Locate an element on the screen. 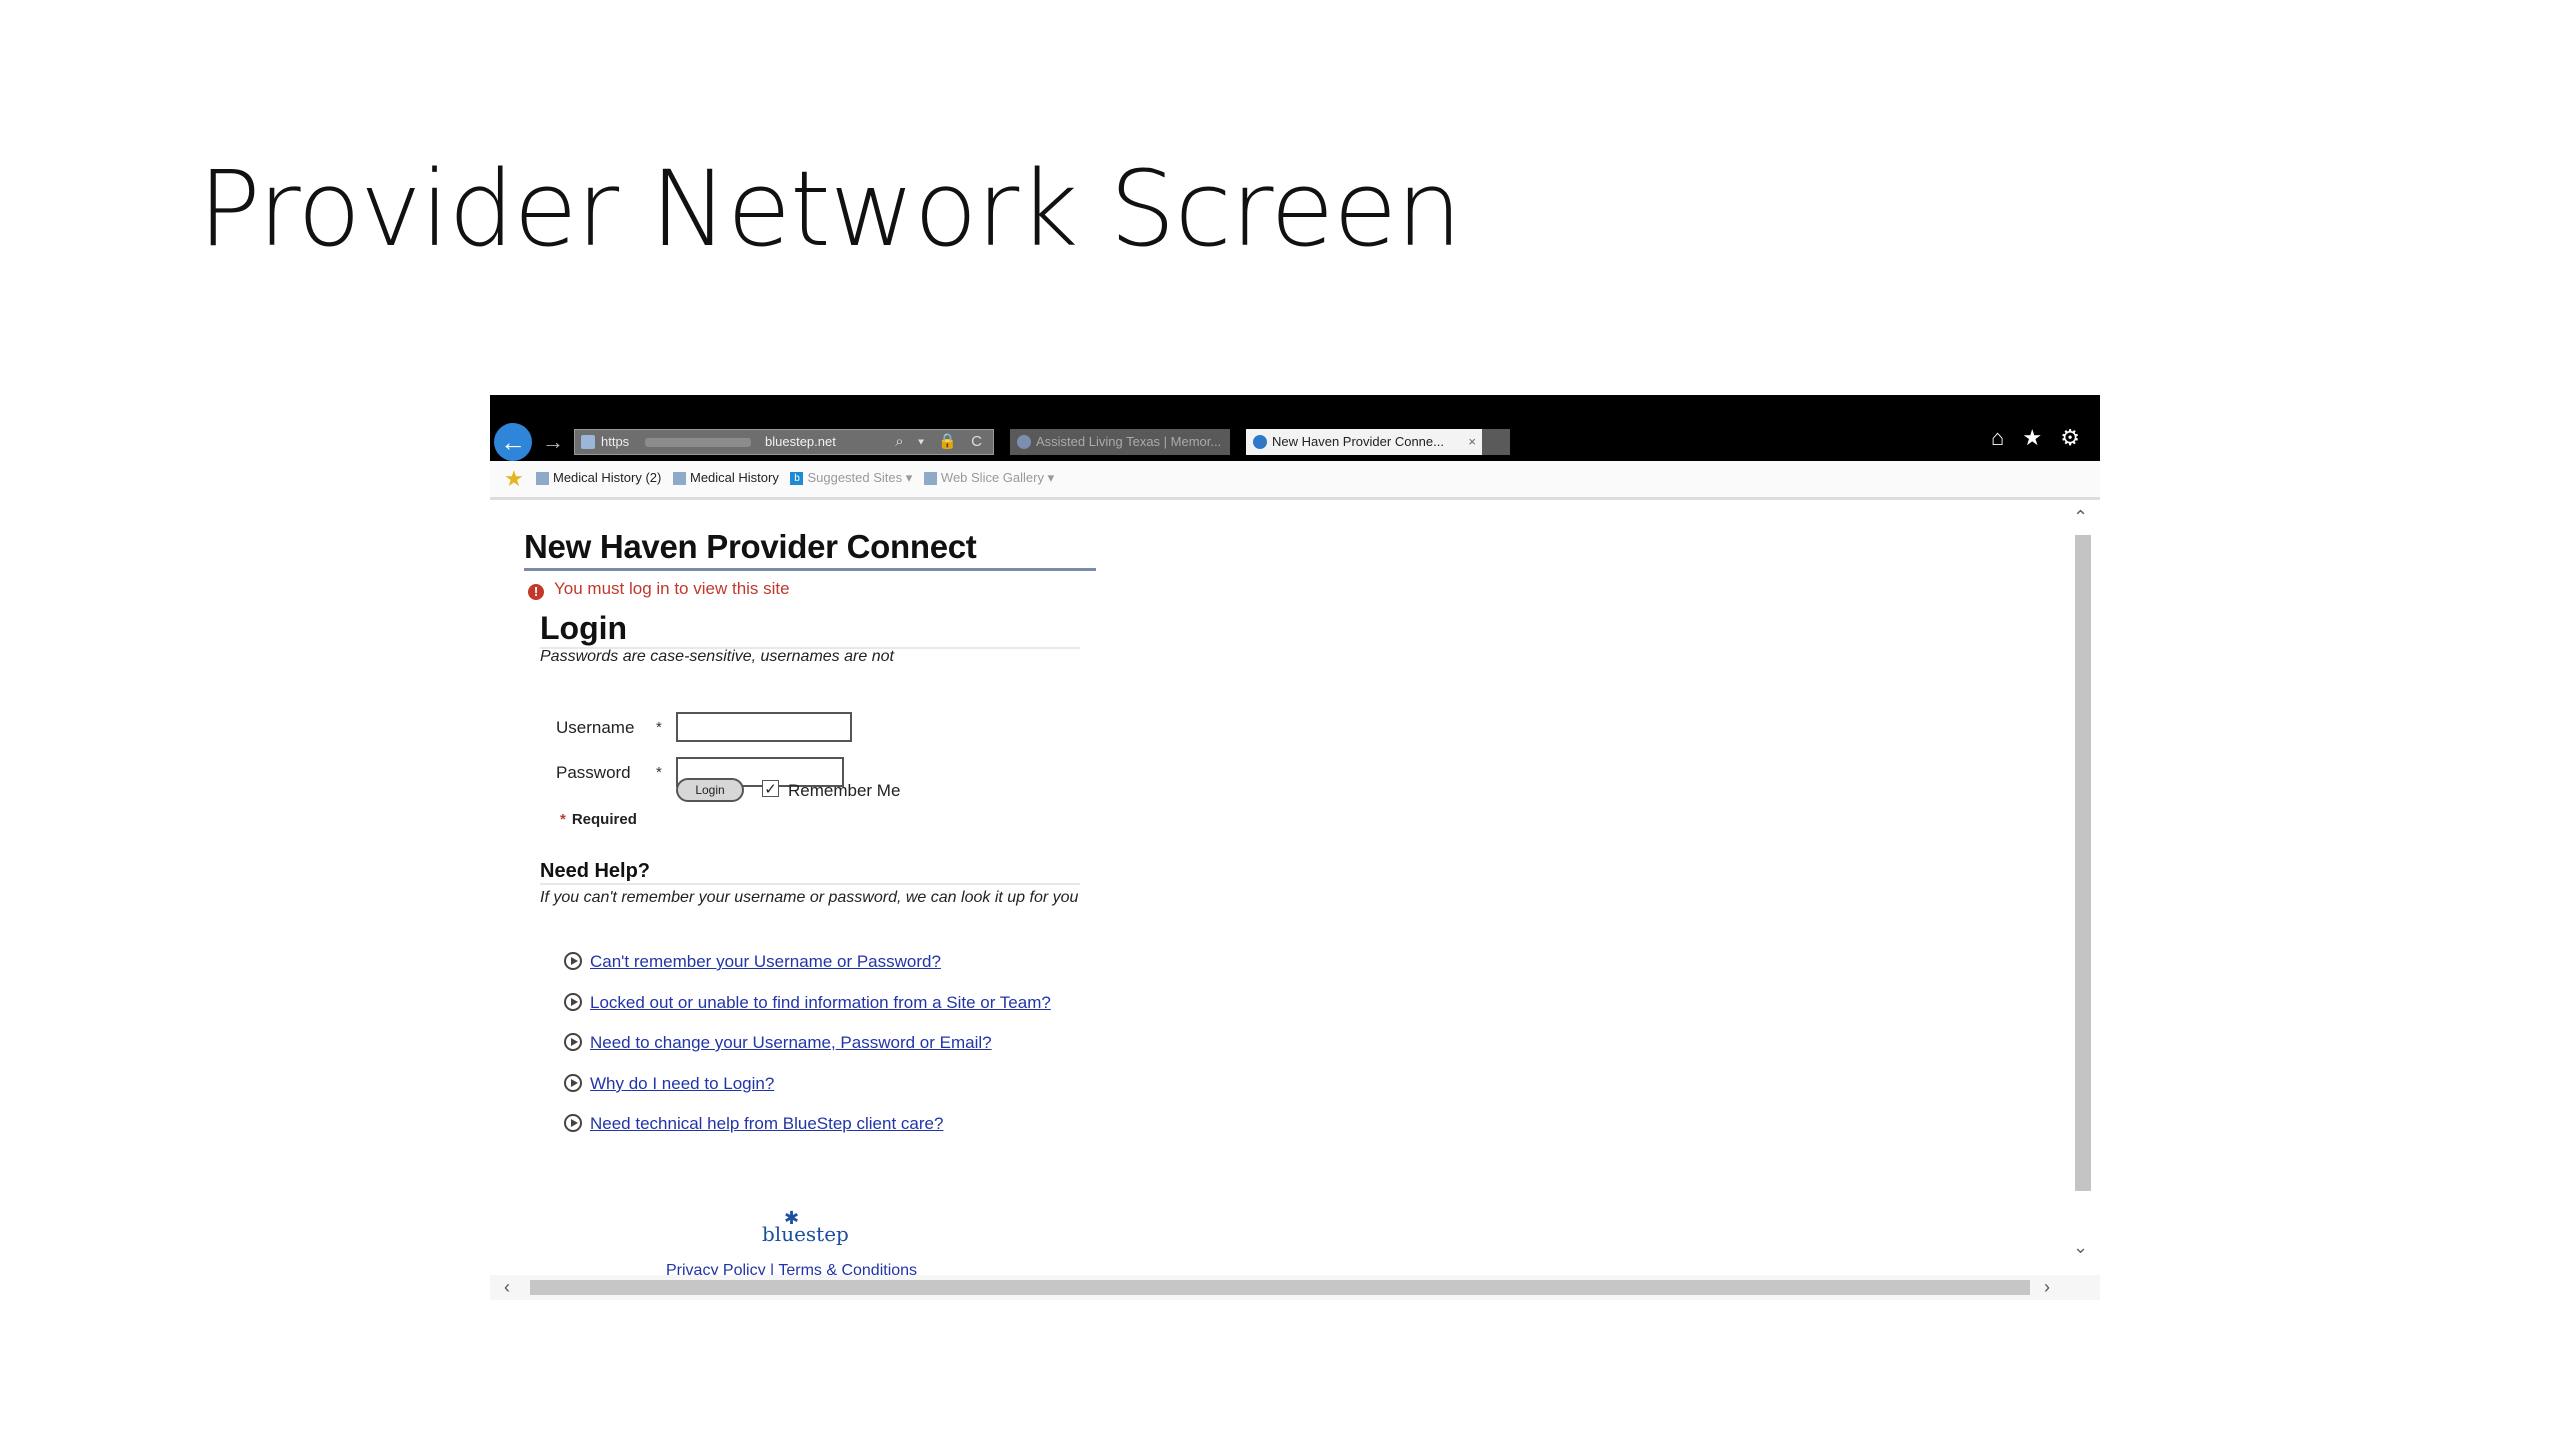 This screenshot has width=2560, height=1440. scroll-right-icon: › is located at coordinates (2047, 1287).